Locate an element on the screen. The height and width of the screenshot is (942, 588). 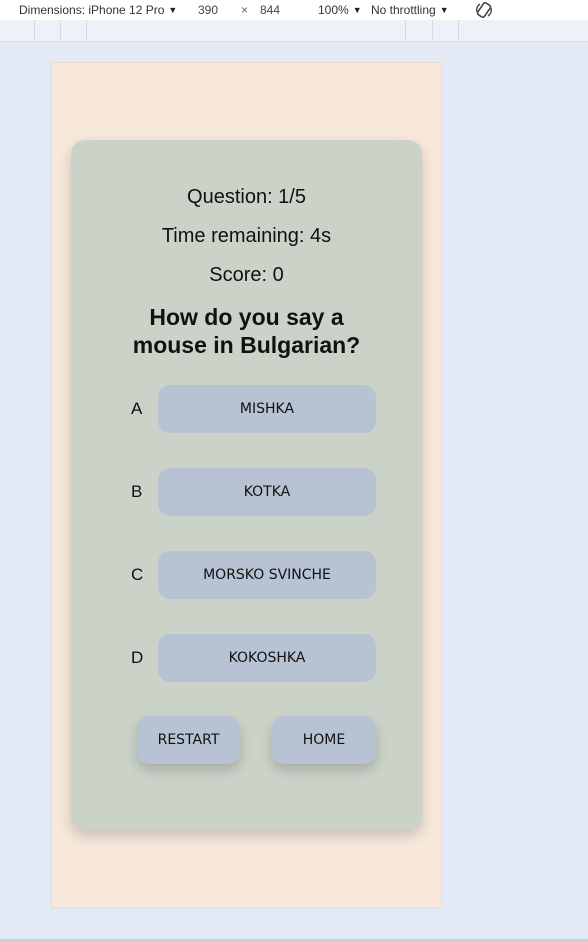
width-input: 390 is located at coordinates (208, 10).